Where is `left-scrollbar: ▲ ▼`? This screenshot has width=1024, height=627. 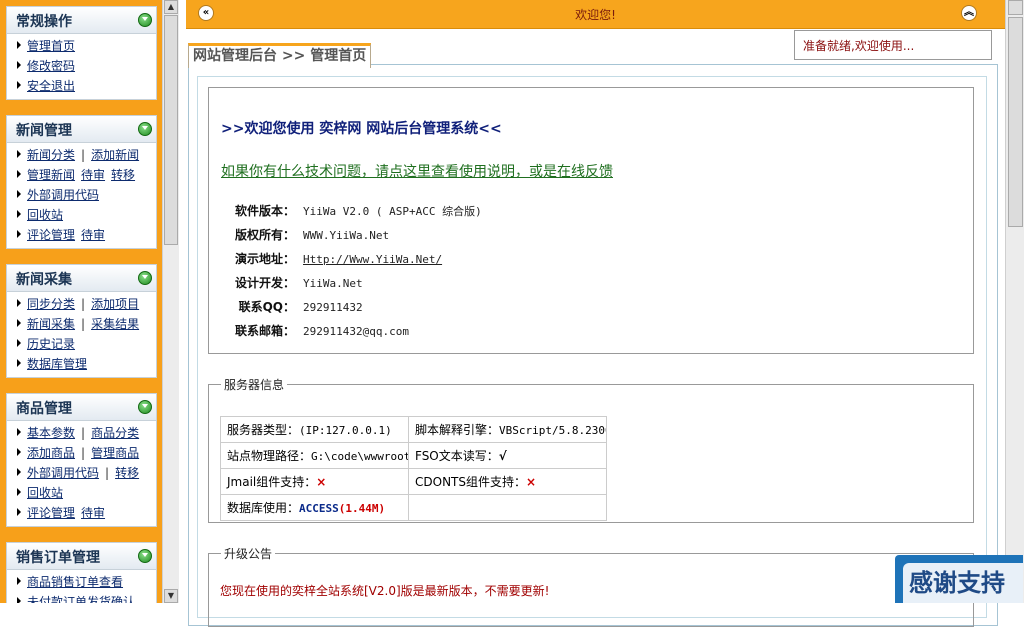 left-scrollbar: ▲ ▼ is located at coordinates (170, 301).